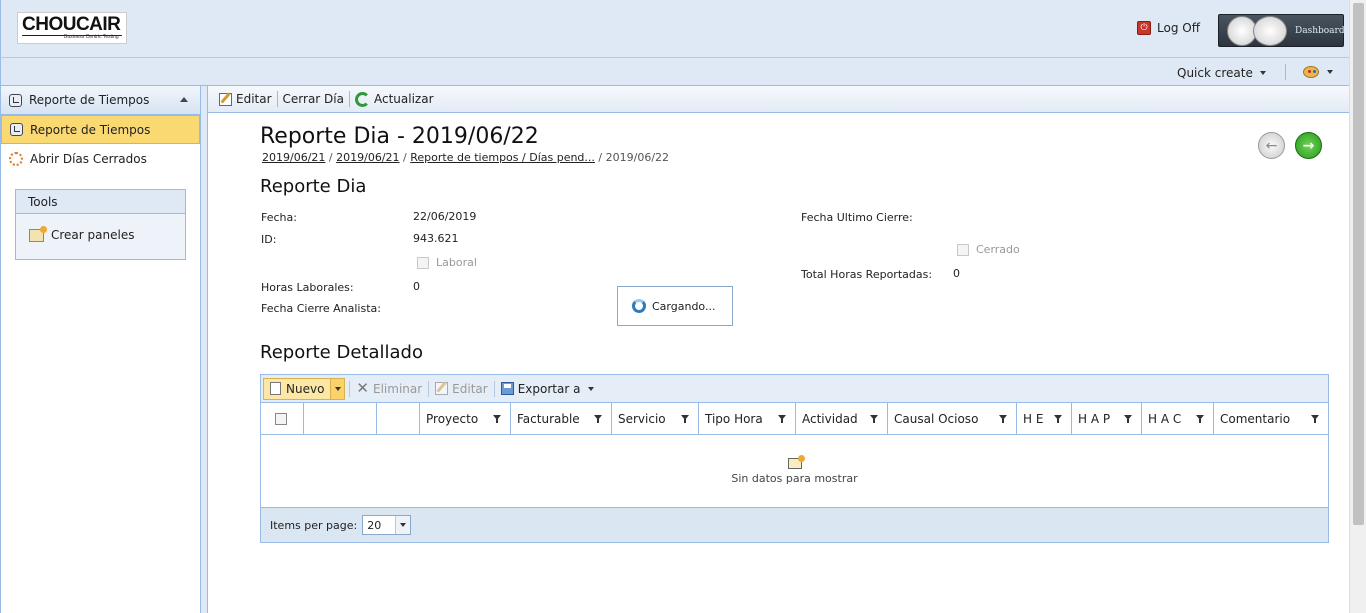  What do you see at coordinates (416, 286) in the screenshot?
I see `horas-laborales-value: 0` at bounding box center [416, 286].